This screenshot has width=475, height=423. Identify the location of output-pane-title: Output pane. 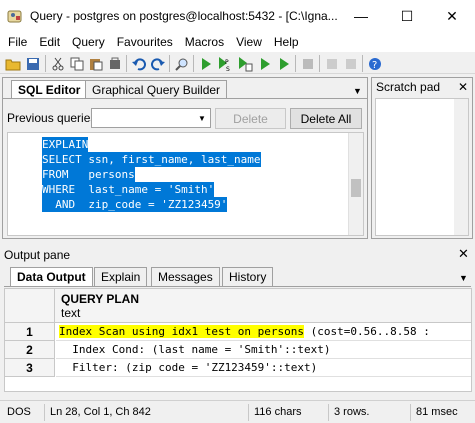
(37, 255).